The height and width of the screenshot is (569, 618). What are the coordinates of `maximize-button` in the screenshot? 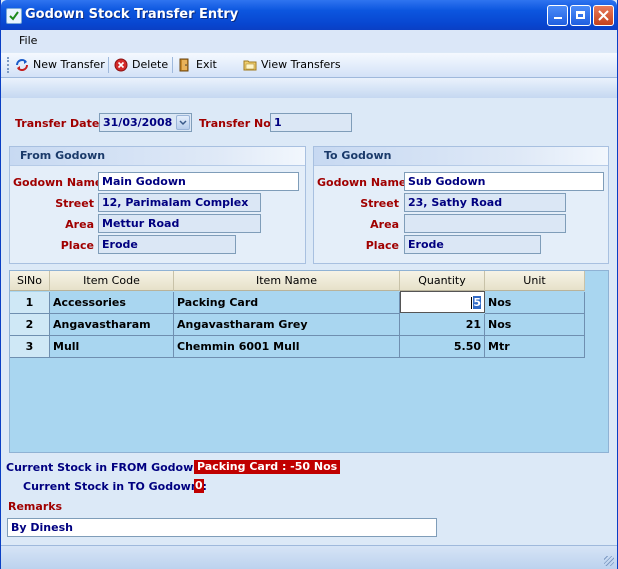 It's located at (580, 15).